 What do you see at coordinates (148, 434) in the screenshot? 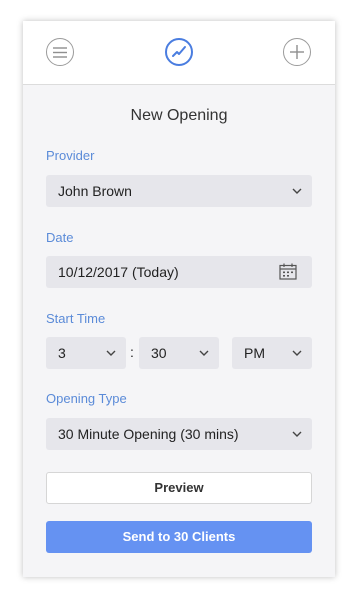
I see `opening-type-value: 30 Minute Opening (30 mins)` at bounding box center [148, 434].